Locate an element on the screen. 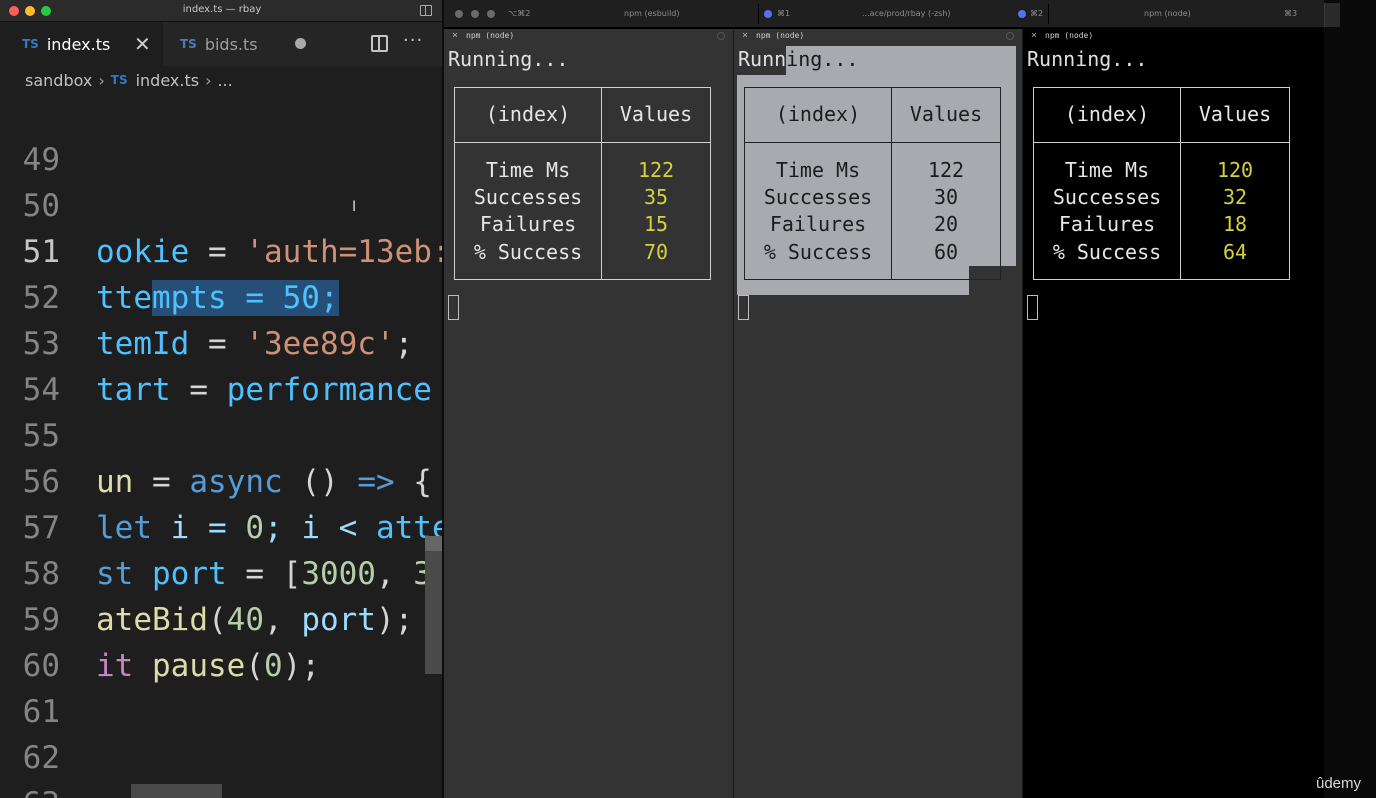 The image size is (1376, 798). tab-shortcut: ⌘1 is located at coordinates (784, 13).